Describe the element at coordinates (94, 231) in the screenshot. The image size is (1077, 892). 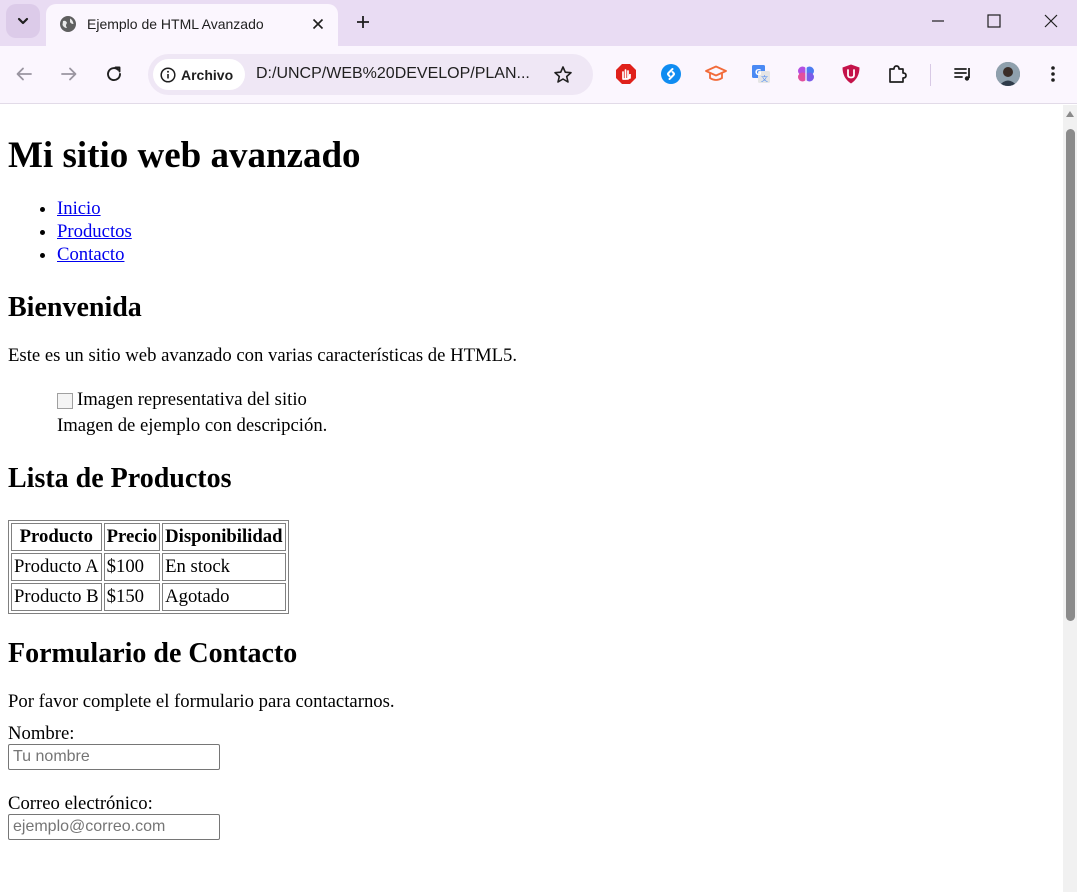
I see `nav-link-productos: Productos` at that location.